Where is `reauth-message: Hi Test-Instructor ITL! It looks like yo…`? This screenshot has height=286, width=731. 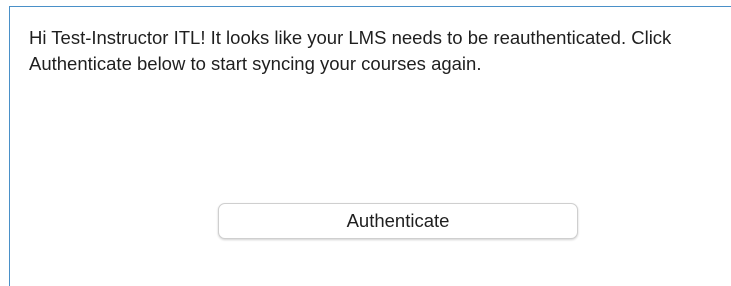 reauth-message: Hi Test-Instructor ITL! It looks like yo… is located at coordinates (350, 50).